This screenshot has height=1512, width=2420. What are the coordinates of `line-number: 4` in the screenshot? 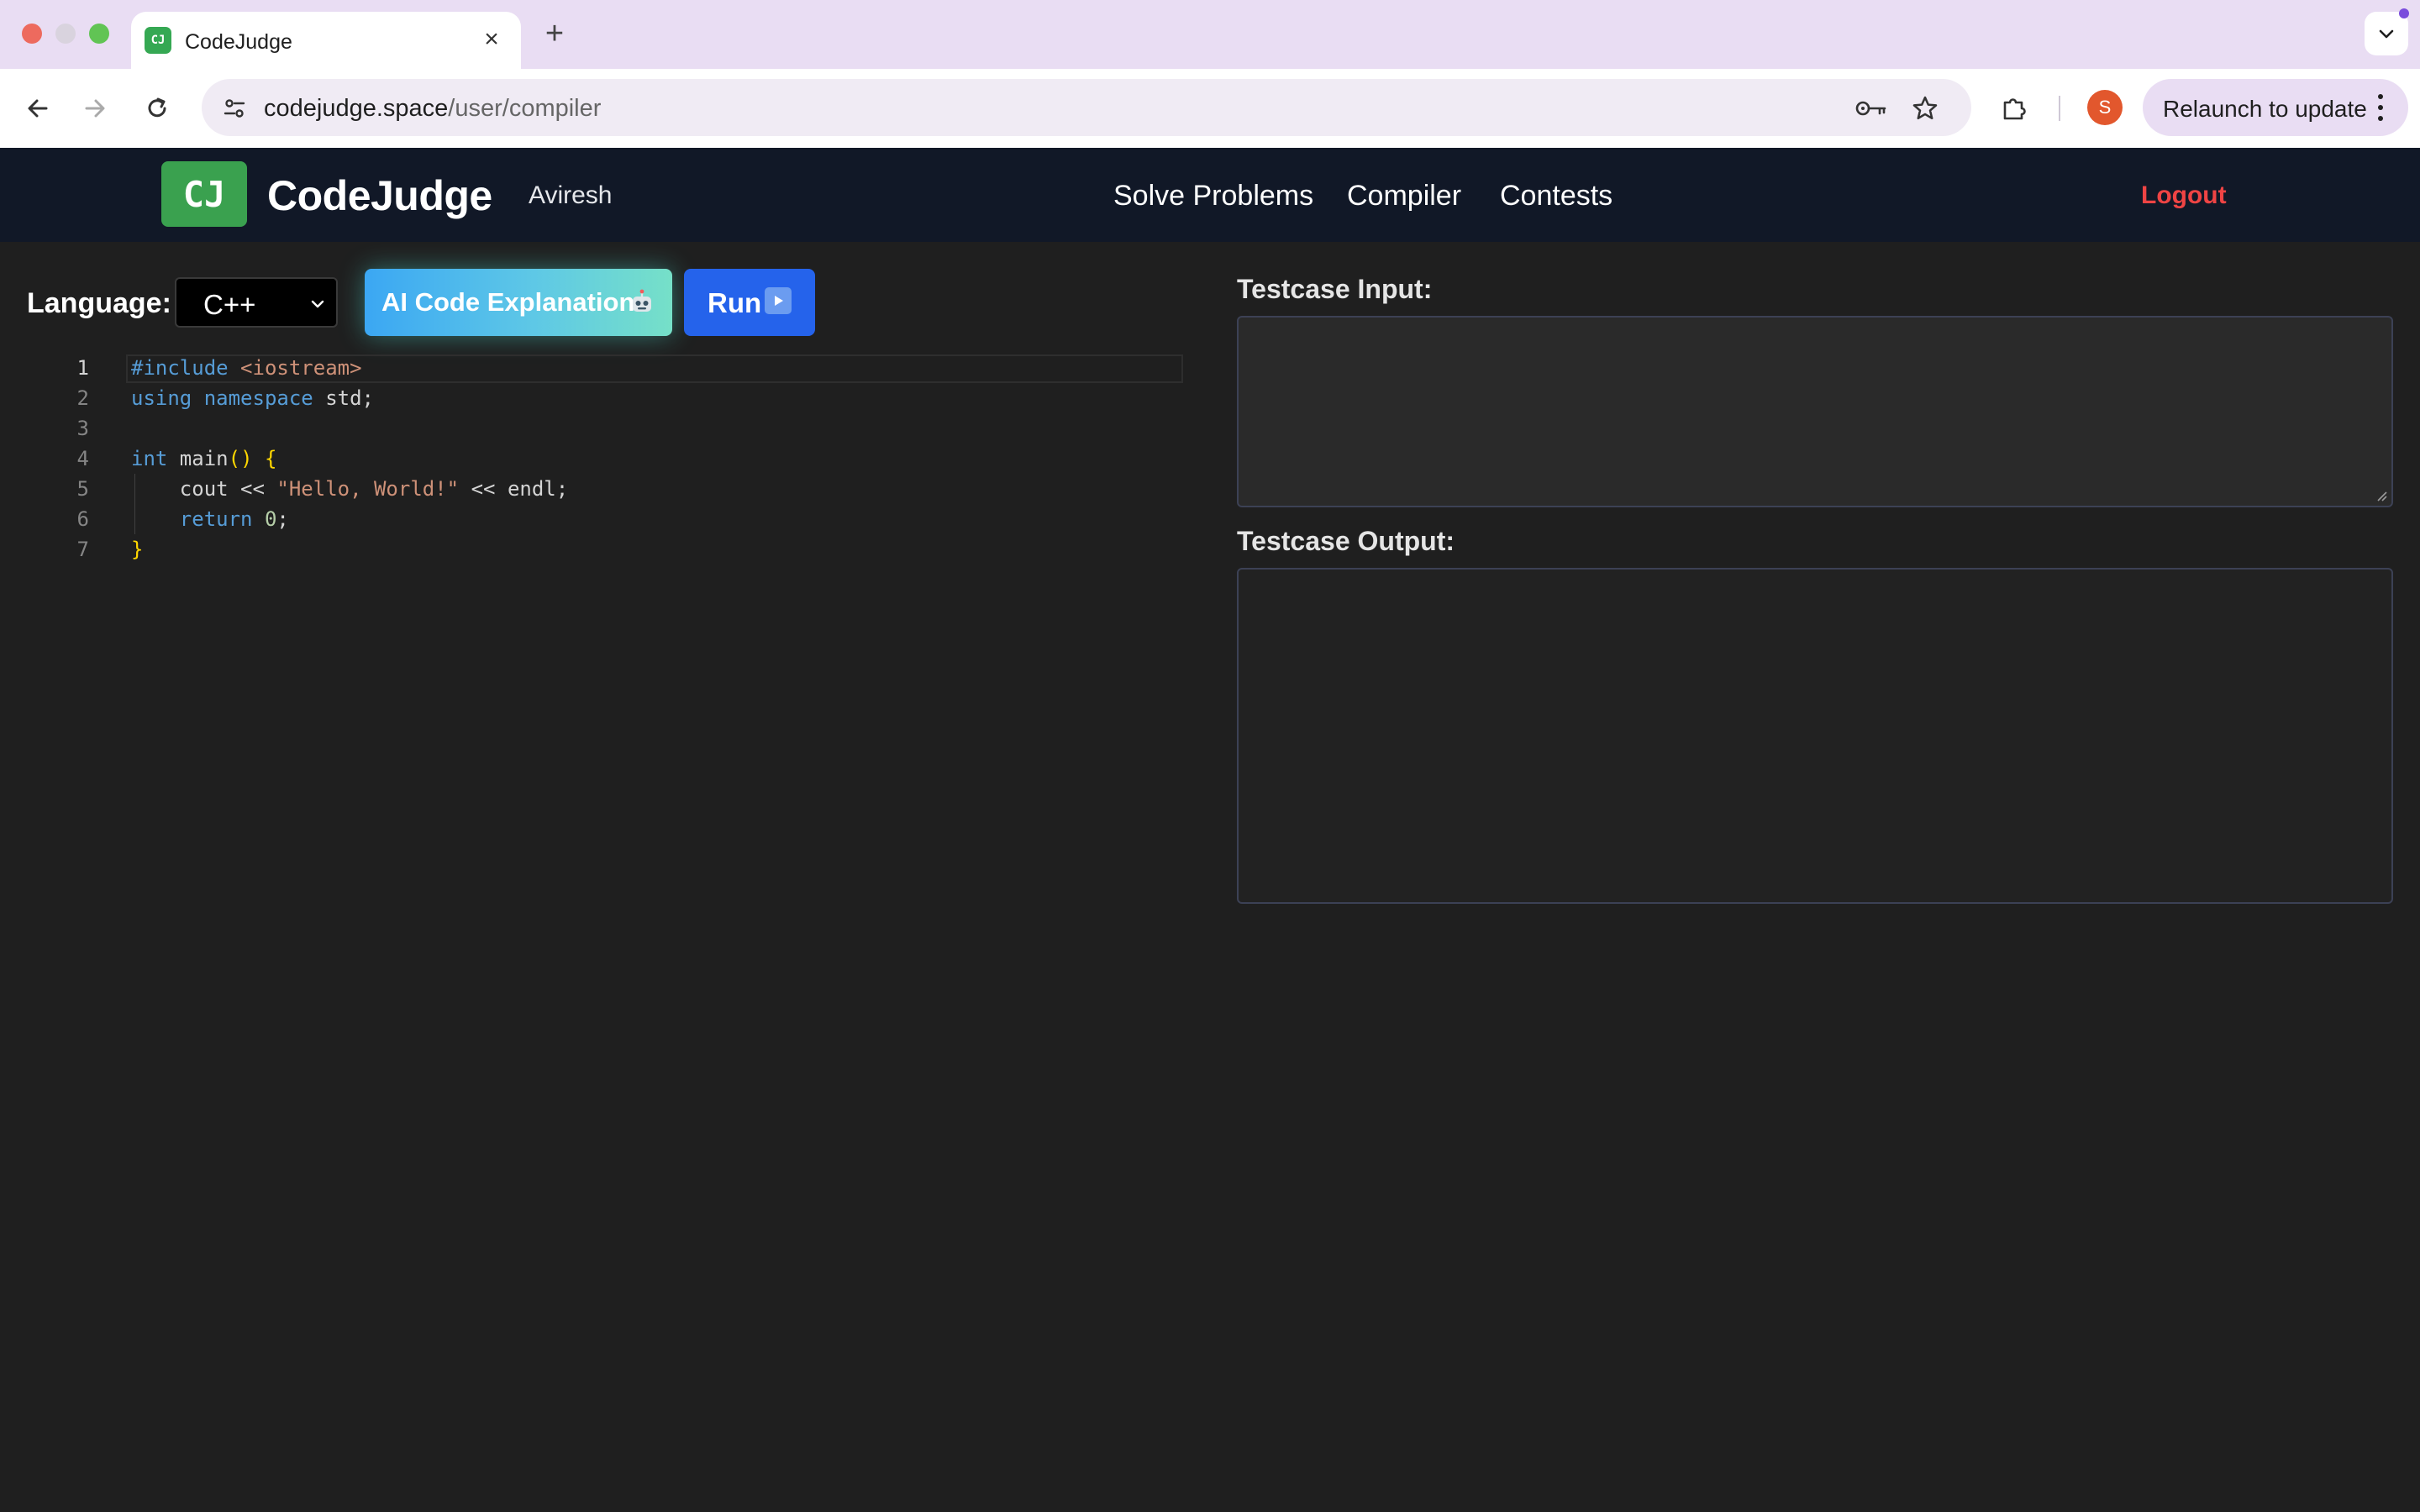 It's located at (82, 458).